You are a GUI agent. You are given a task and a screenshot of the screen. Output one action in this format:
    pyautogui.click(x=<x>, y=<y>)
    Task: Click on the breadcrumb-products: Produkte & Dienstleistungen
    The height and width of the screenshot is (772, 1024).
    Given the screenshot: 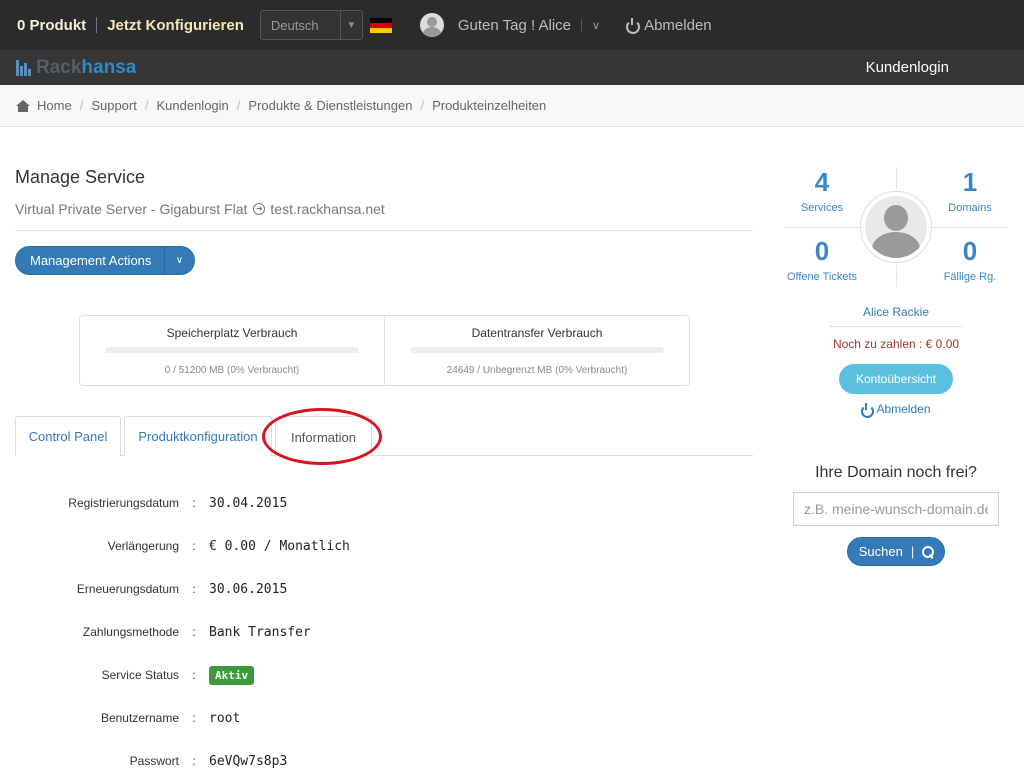 What is the action you would take?
    pyautogui.click(x=330, y=105)
    